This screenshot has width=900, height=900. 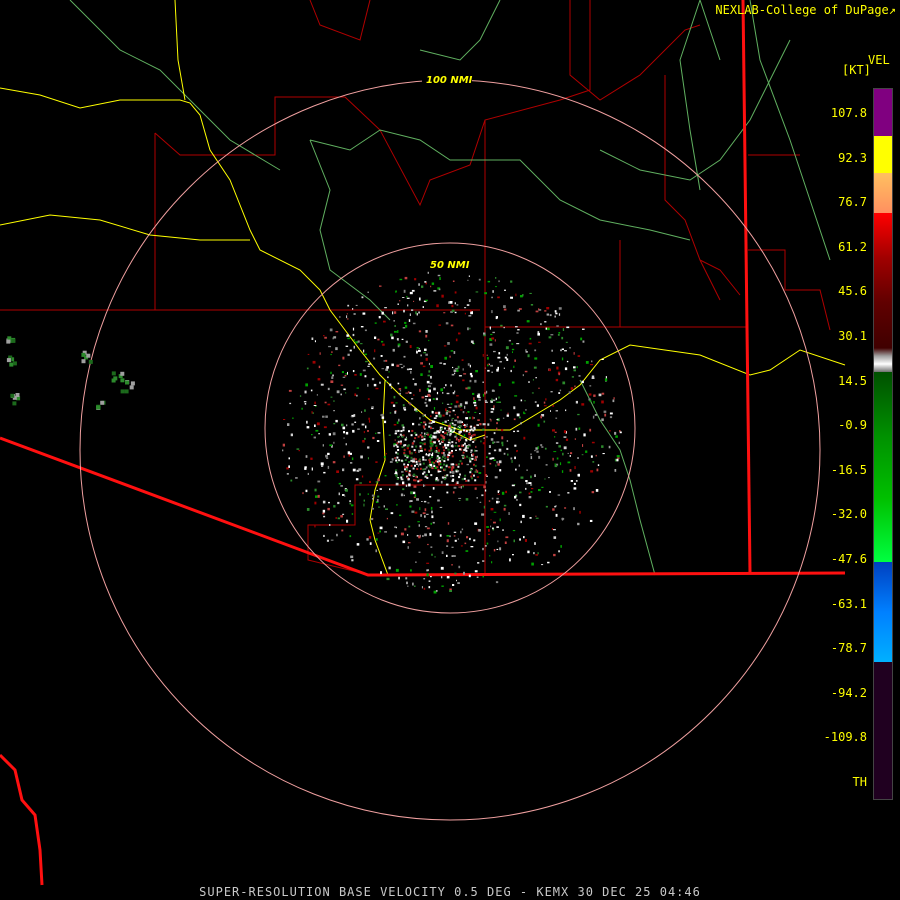 I want to click on ring-labels: 50 NMI 100 NMI, so click(x=447, y=172).